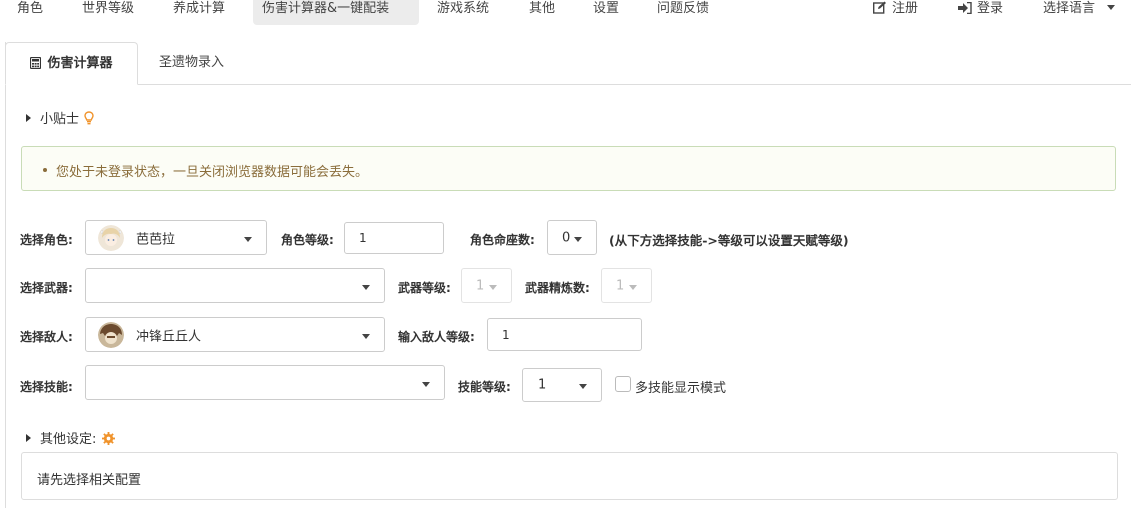 The height and width of the screenshot is (508, 1131). Describe the element at coordinates (212, 172) in the screenshot. I see `login-warning-text: 您处于未登录状态，一旦关闭浏览器数据可能会丢失。` at that location.